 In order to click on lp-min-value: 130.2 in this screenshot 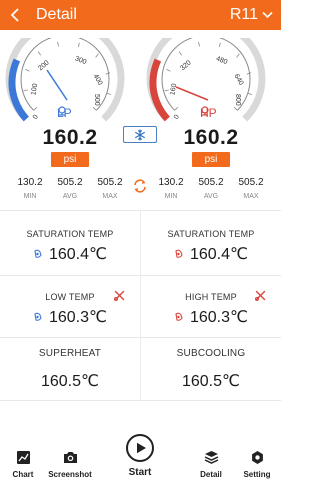, I will do `click(30, 182)`.